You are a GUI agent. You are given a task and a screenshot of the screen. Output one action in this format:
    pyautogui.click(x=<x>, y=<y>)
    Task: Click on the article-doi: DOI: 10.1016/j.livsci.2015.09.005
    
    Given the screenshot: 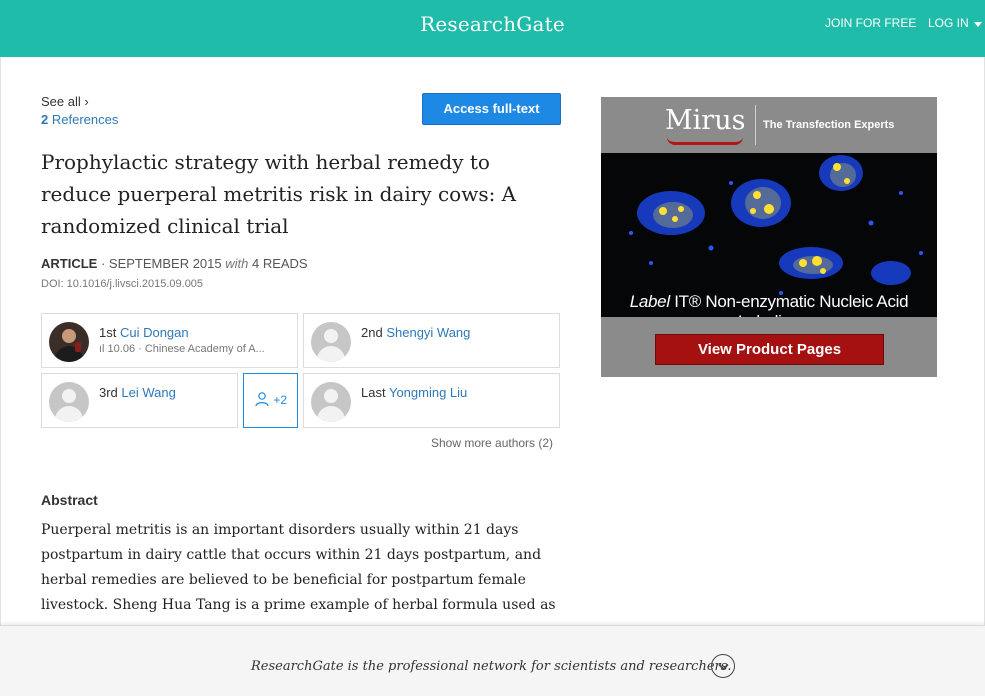 What is the action you would take?
    pyautogui.click(x=122, y=284)
    